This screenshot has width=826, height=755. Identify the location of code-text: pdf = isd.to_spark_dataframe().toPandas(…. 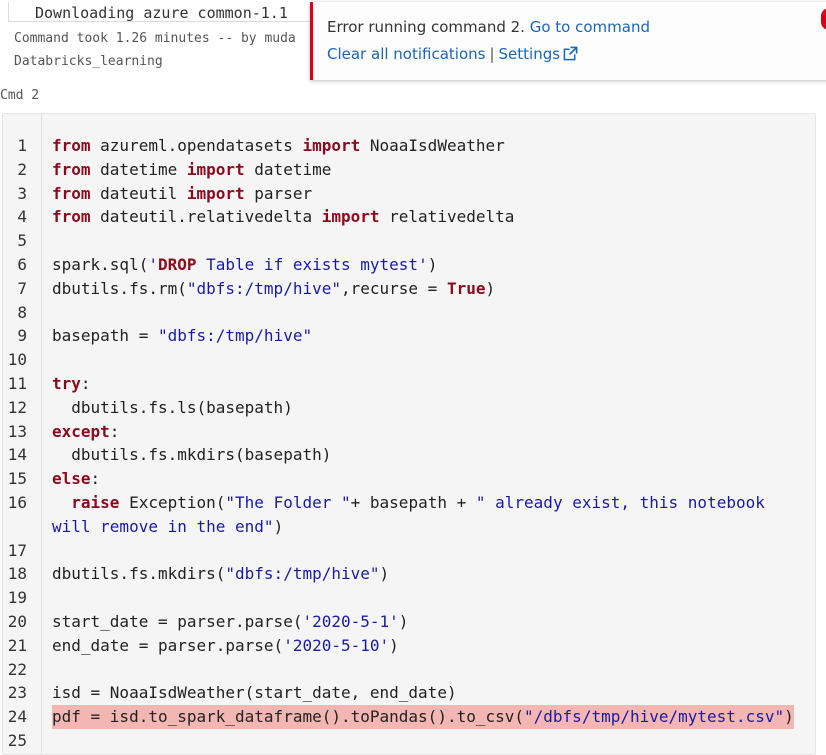
(423, 717).